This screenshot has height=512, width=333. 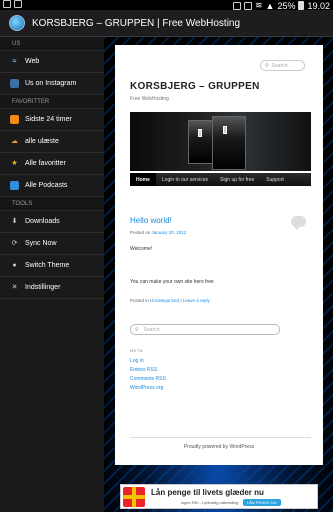 What do you see at coordinates (318, 5) in the screenshot?
I see `clock: 19.02` at bounding box center [318, 5].